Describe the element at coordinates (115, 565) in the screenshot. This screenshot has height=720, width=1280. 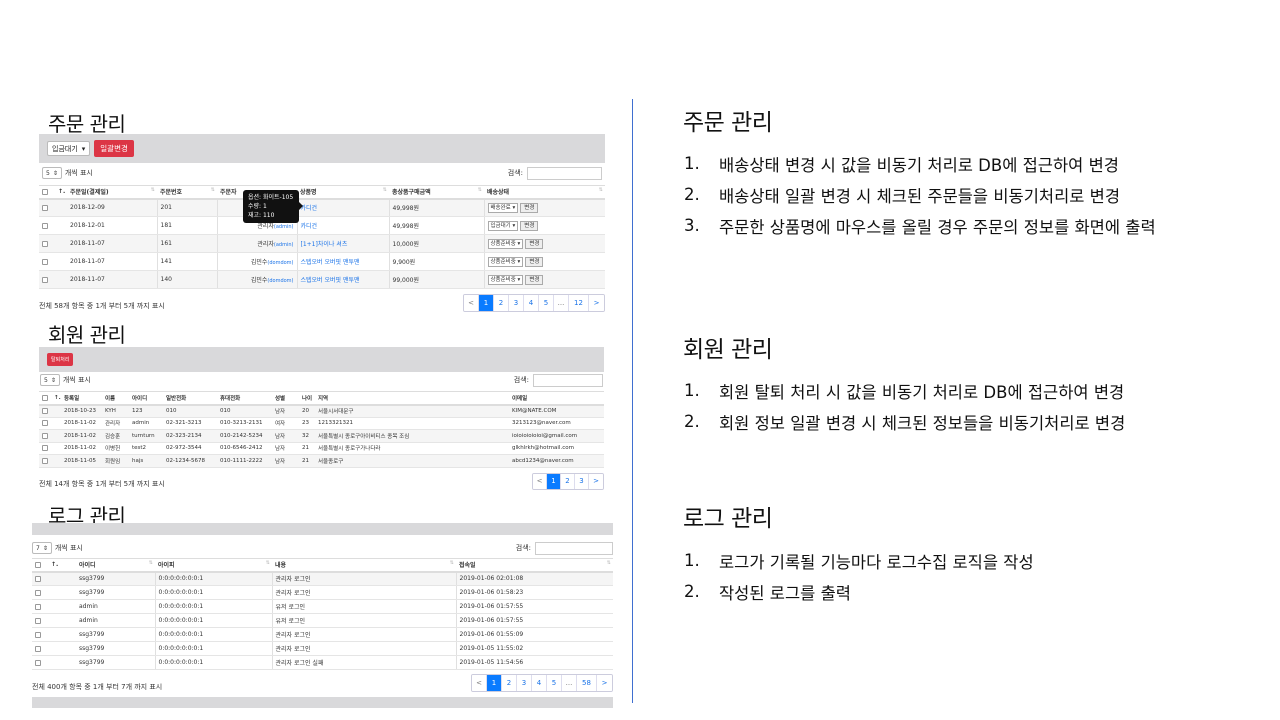
I see `log-col-id: 아이디 ⇅` at that location.